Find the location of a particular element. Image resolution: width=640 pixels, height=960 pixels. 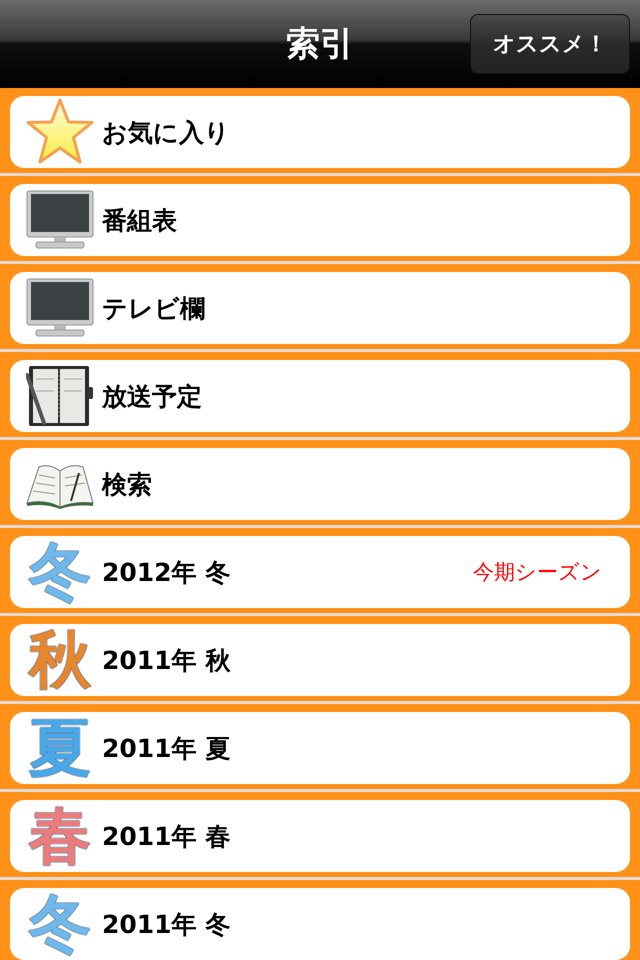

item-label: 2011年 春 is located at coordinates (166, 836).